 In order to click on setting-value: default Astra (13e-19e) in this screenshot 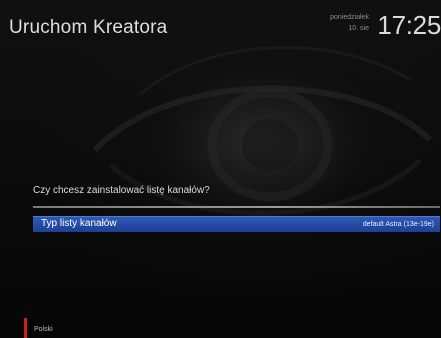, I will do `click(398, 224)`.